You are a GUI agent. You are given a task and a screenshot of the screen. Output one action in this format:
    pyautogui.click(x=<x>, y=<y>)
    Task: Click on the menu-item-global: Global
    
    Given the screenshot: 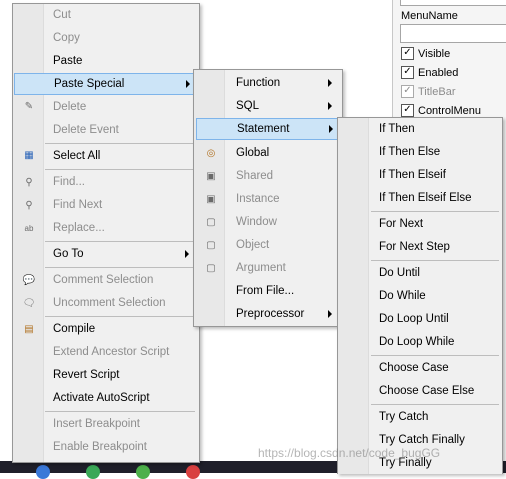 What is the action you would take?
    pyautogui.click(x=252, y=153)
    